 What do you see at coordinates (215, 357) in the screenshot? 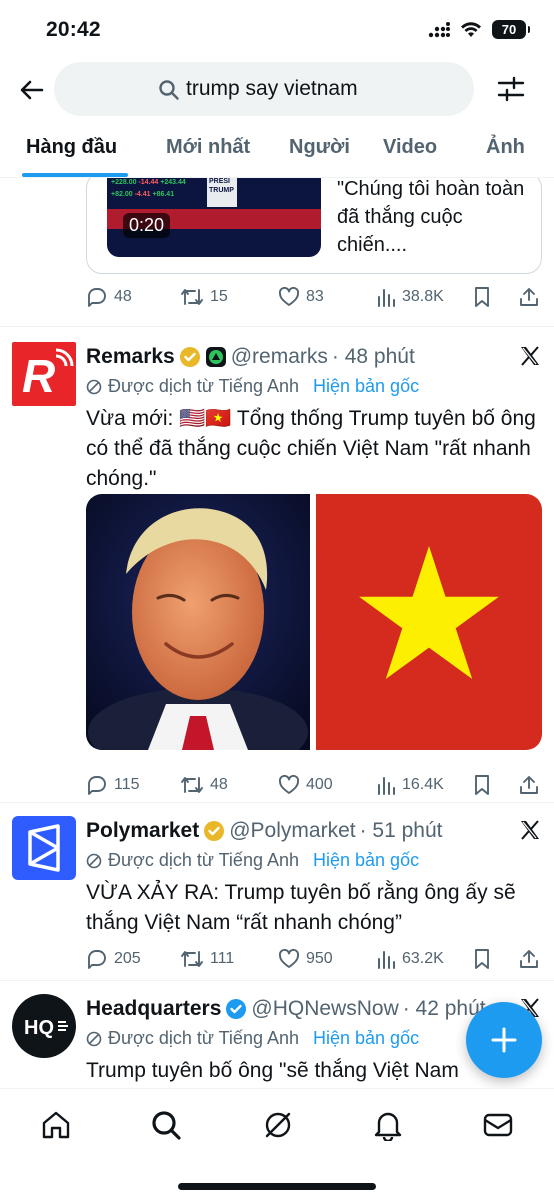
I see `affiliate-badge-icon` at bounding box center [215, 357].